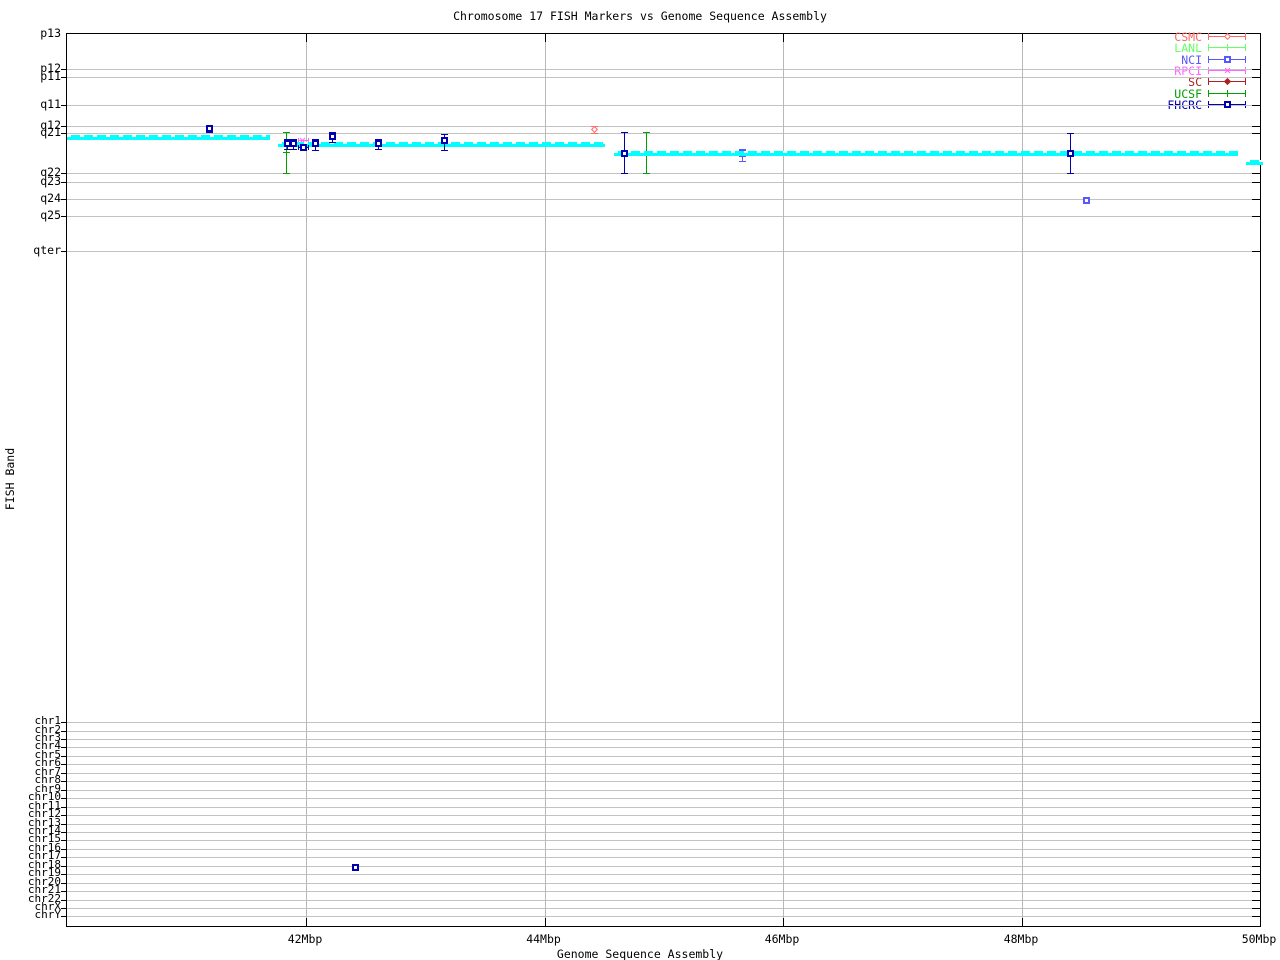  I want to click on y-tick-label: q11, so click(50, 104).